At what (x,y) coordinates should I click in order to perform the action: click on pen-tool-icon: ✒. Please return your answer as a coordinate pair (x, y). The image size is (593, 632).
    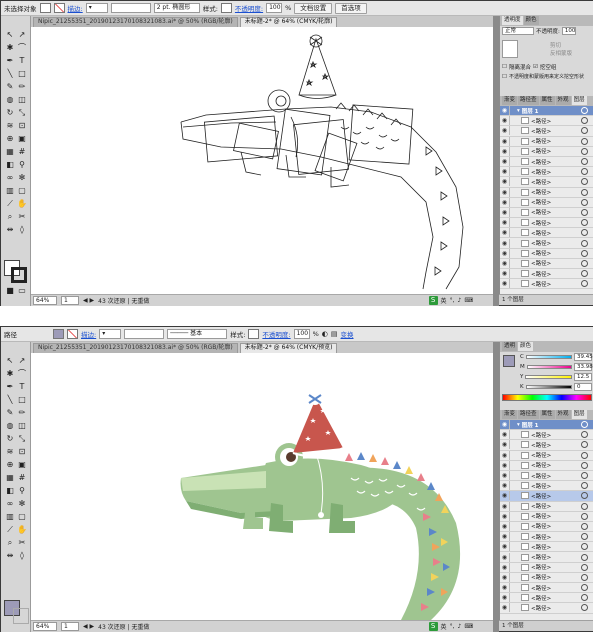
    Looking at the image, I should click on (10, 61).